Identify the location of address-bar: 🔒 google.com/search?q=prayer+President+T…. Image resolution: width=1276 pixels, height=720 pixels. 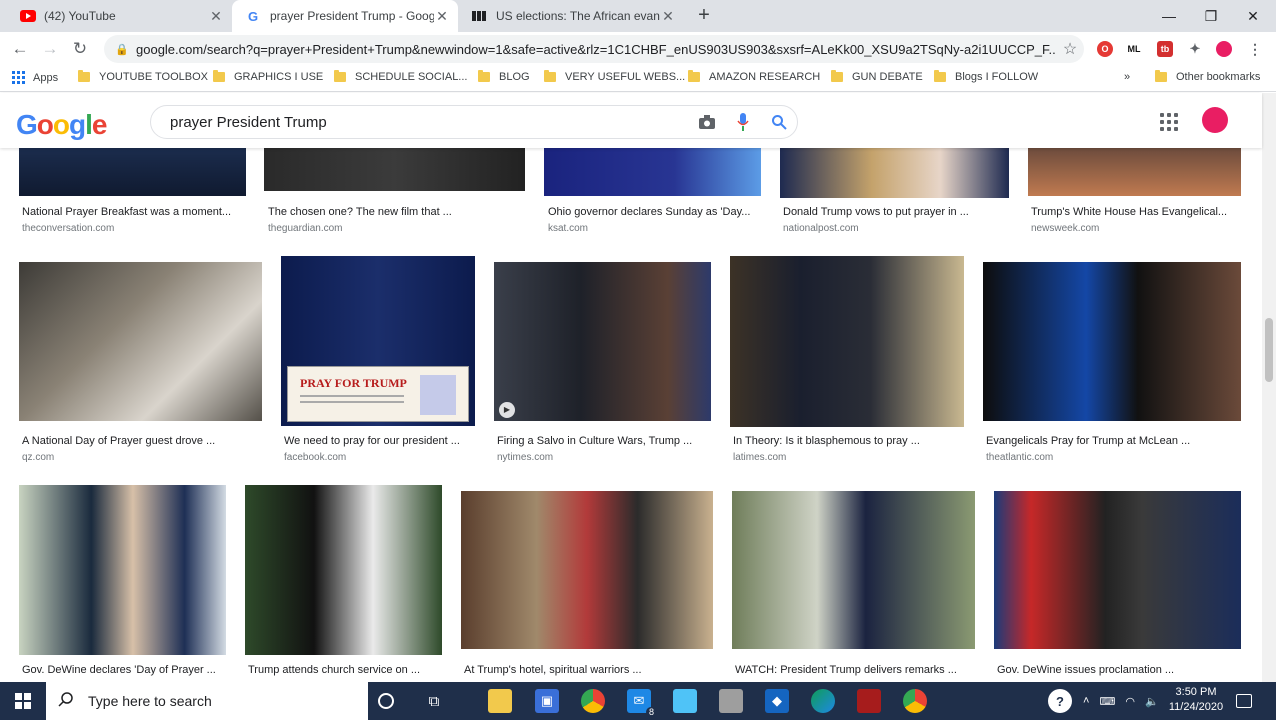
(594, 49).